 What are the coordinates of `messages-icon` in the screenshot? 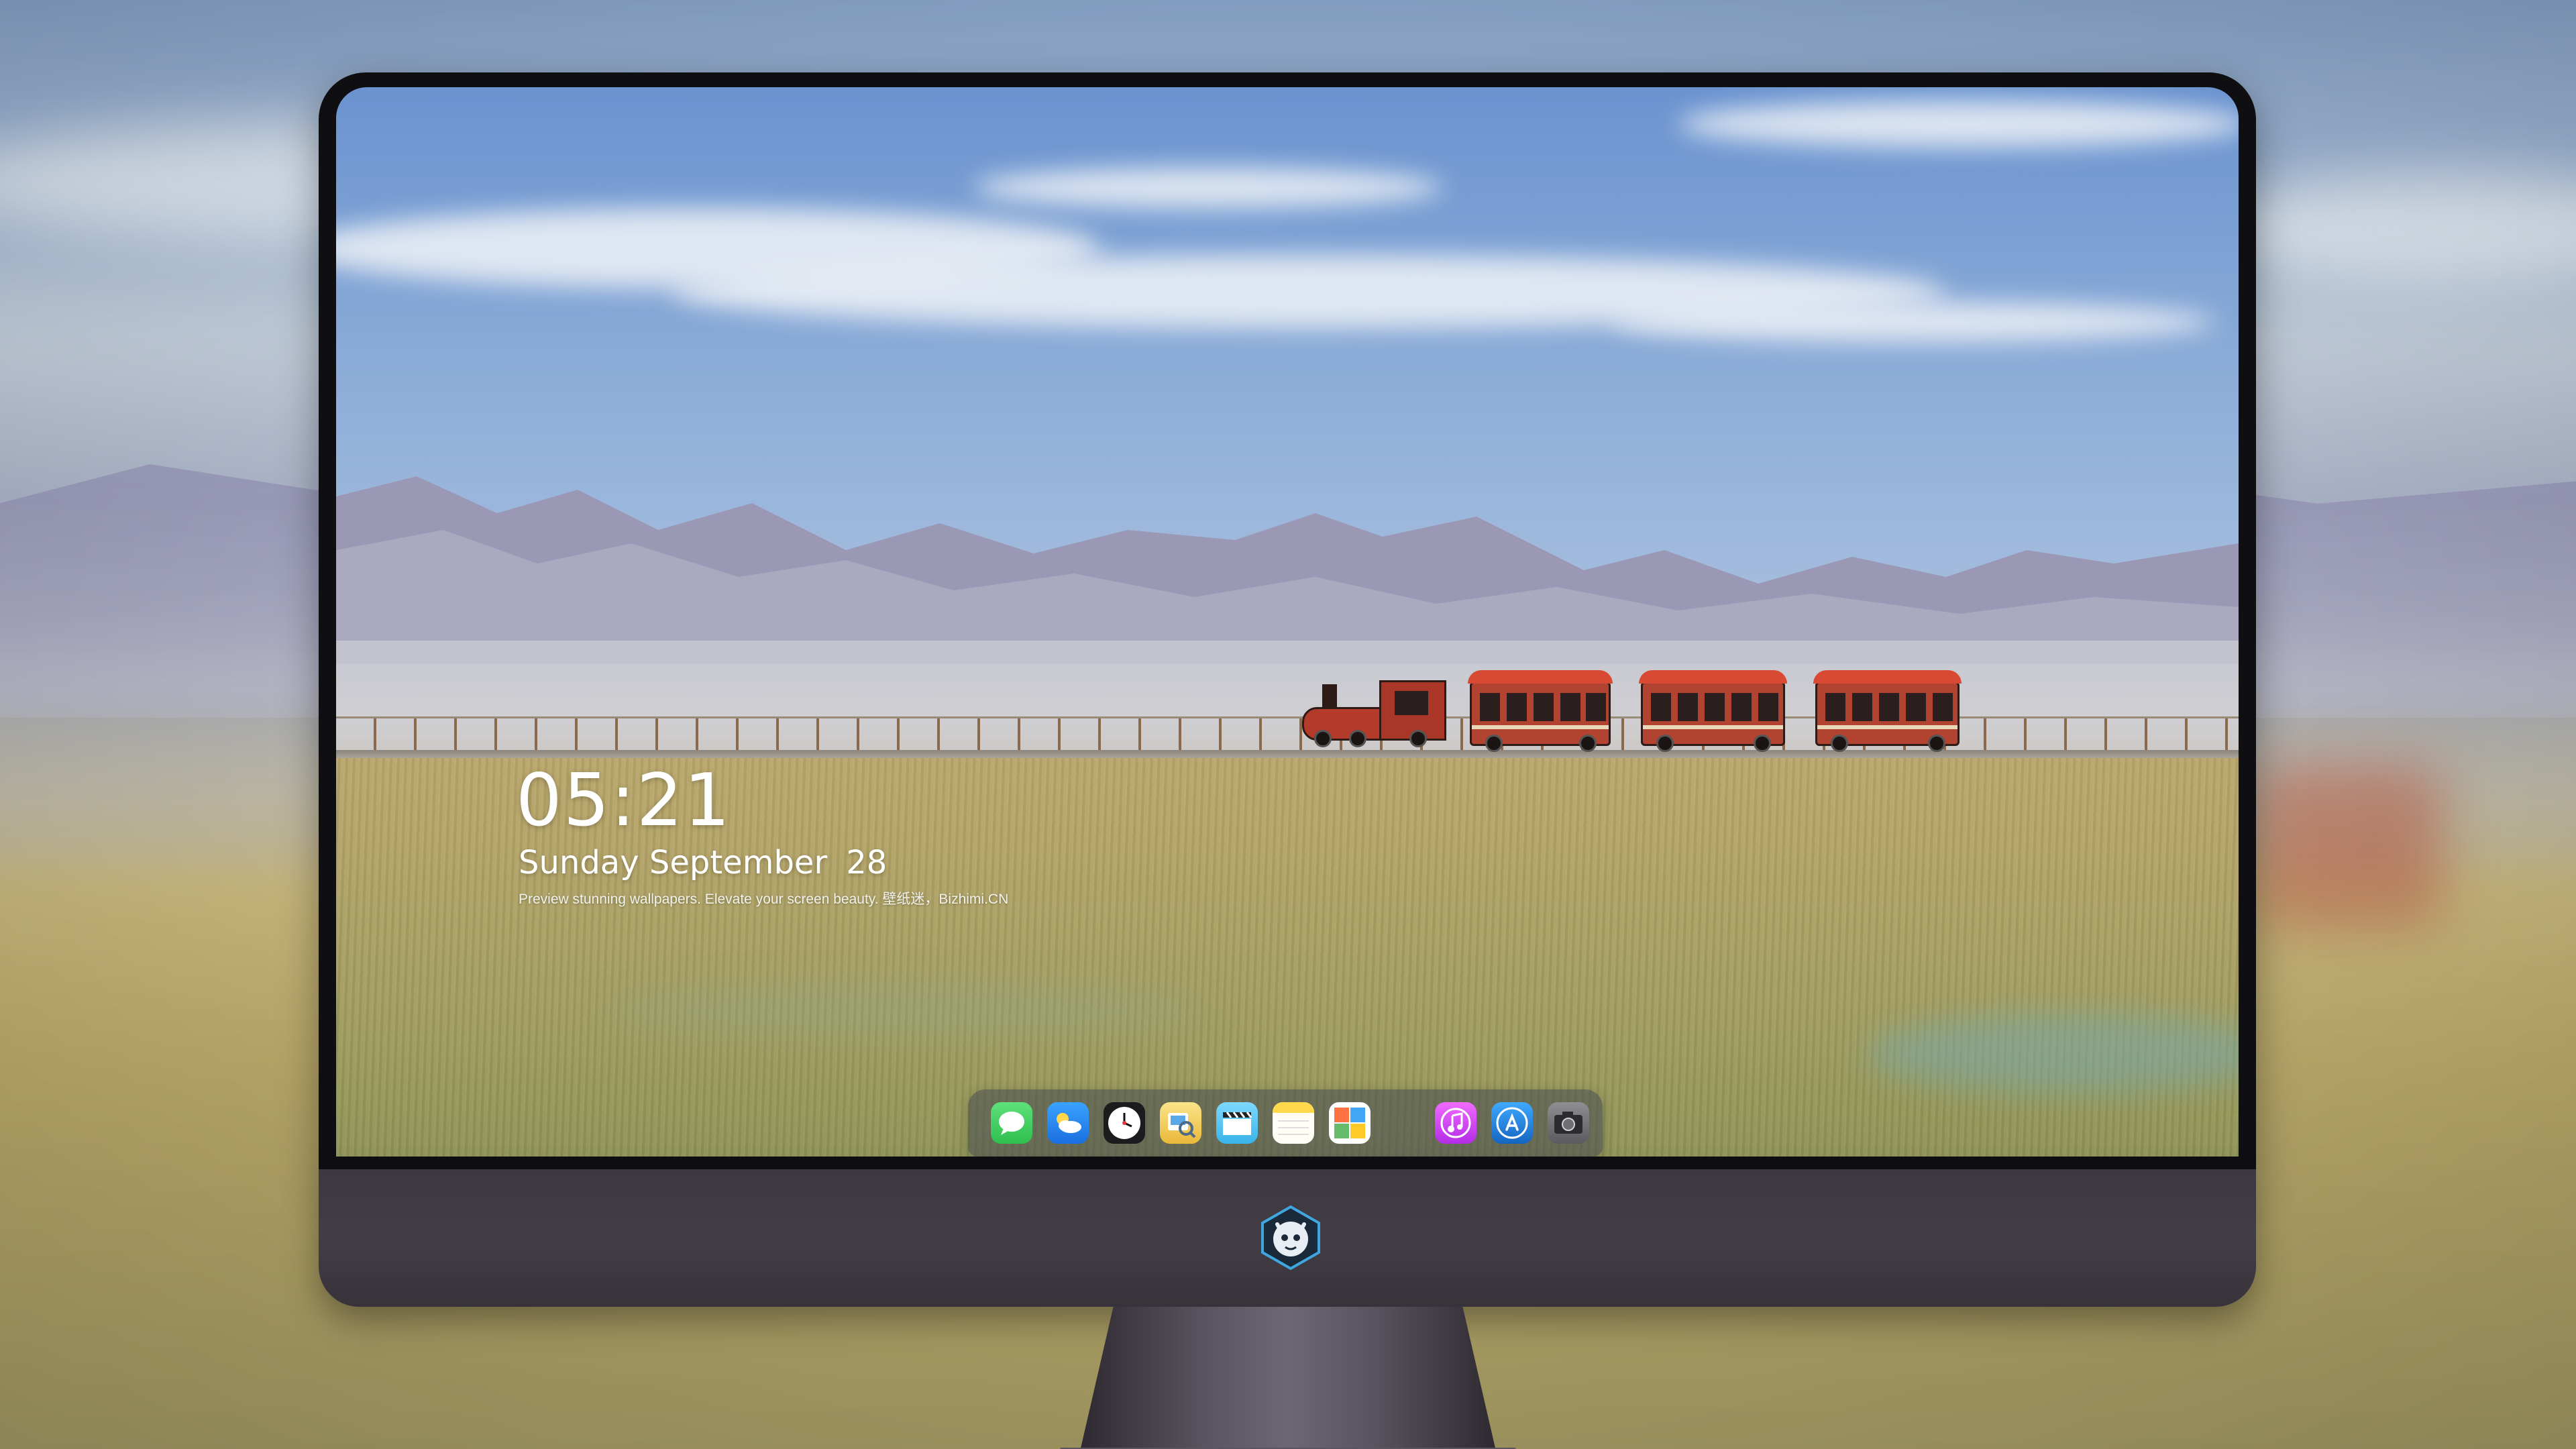 It's located at (1011, 1123).